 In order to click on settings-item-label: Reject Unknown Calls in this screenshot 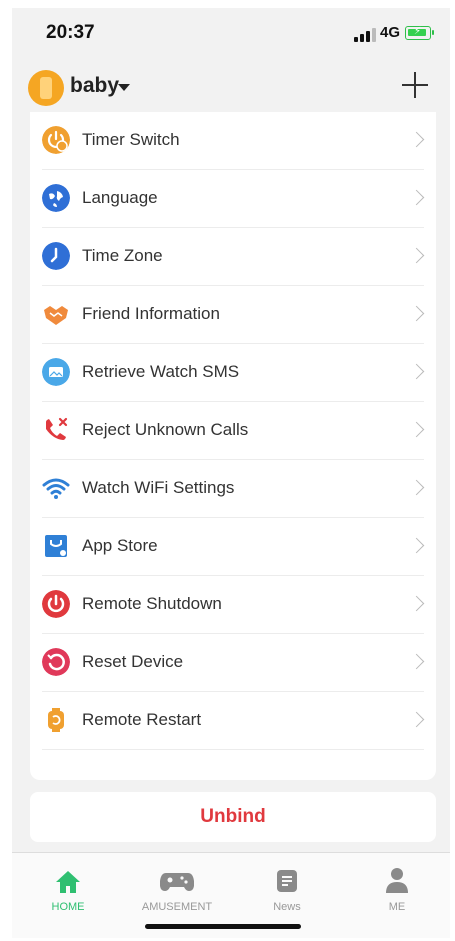, I will do `click(165, 429)`.